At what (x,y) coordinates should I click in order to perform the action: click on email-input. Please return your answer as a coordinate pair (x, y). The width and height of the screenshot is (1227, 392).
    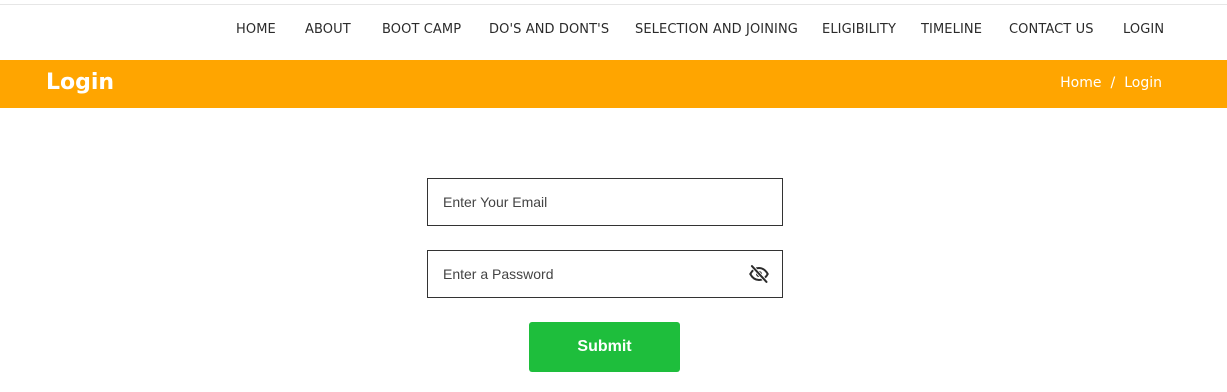
    Looking at the image, I should click on (605, 202).